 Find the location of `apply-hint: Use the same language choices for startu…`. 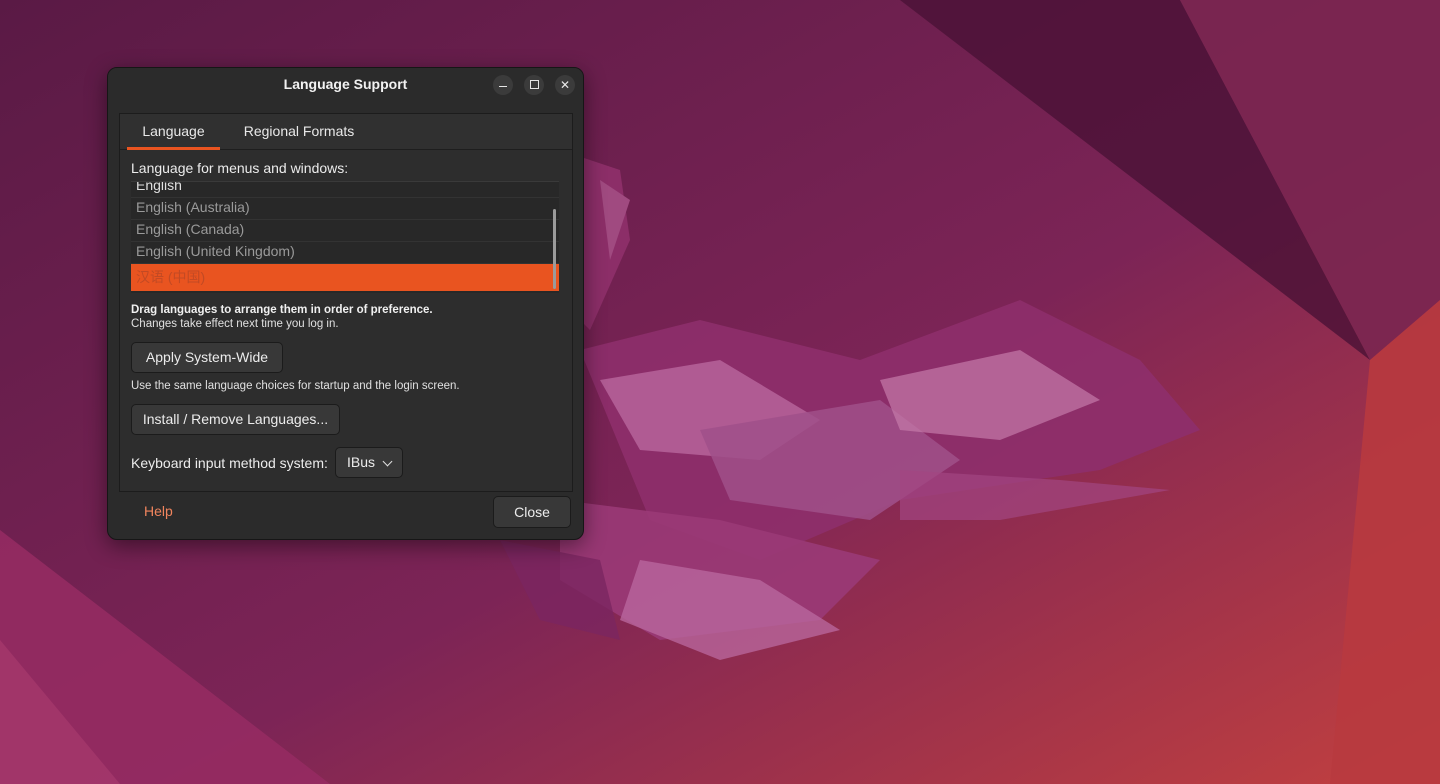

apply-hint: Use the same language choices for startu… is located at coordinates (295, 386).